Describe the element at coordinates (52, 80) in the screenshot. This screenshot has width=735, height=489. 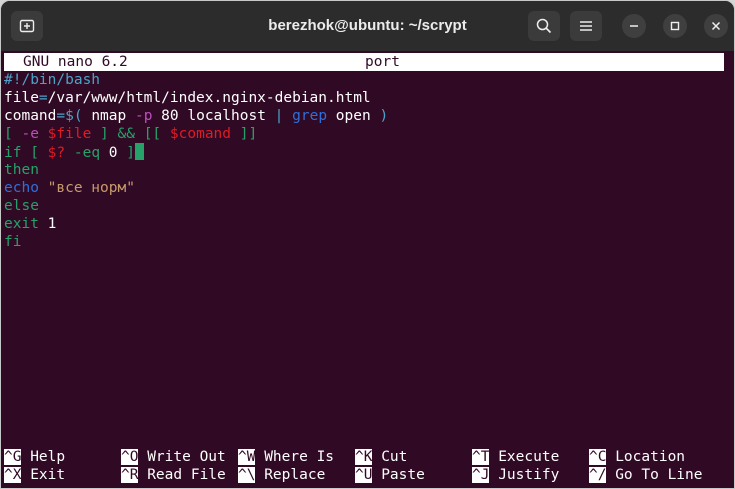
I see `code-token: #!/bin/bash` at that location.